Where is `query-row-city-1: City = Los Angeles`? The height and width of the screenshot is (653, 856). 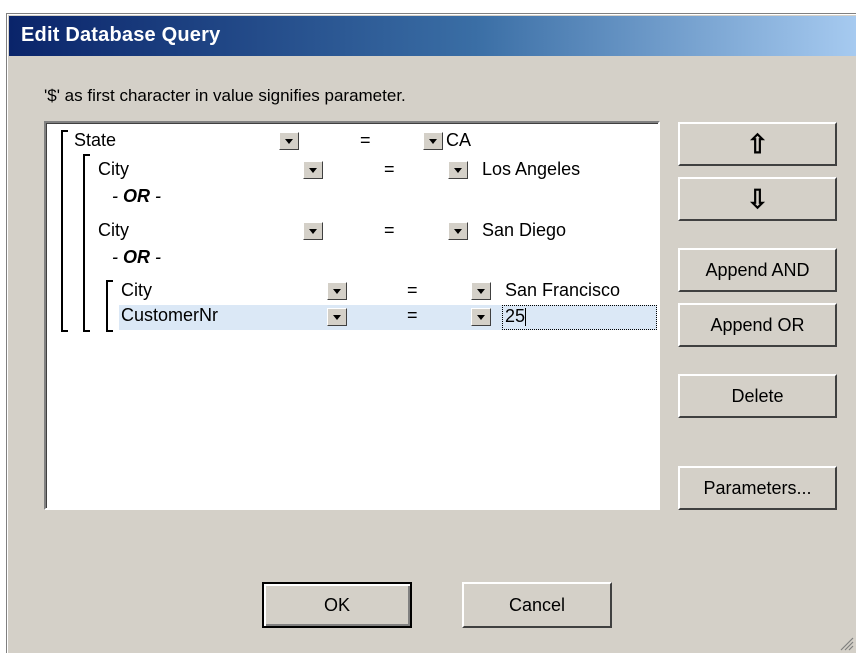 query-row-city-1: City = Los Angeles is located at coordinates (376, 171).